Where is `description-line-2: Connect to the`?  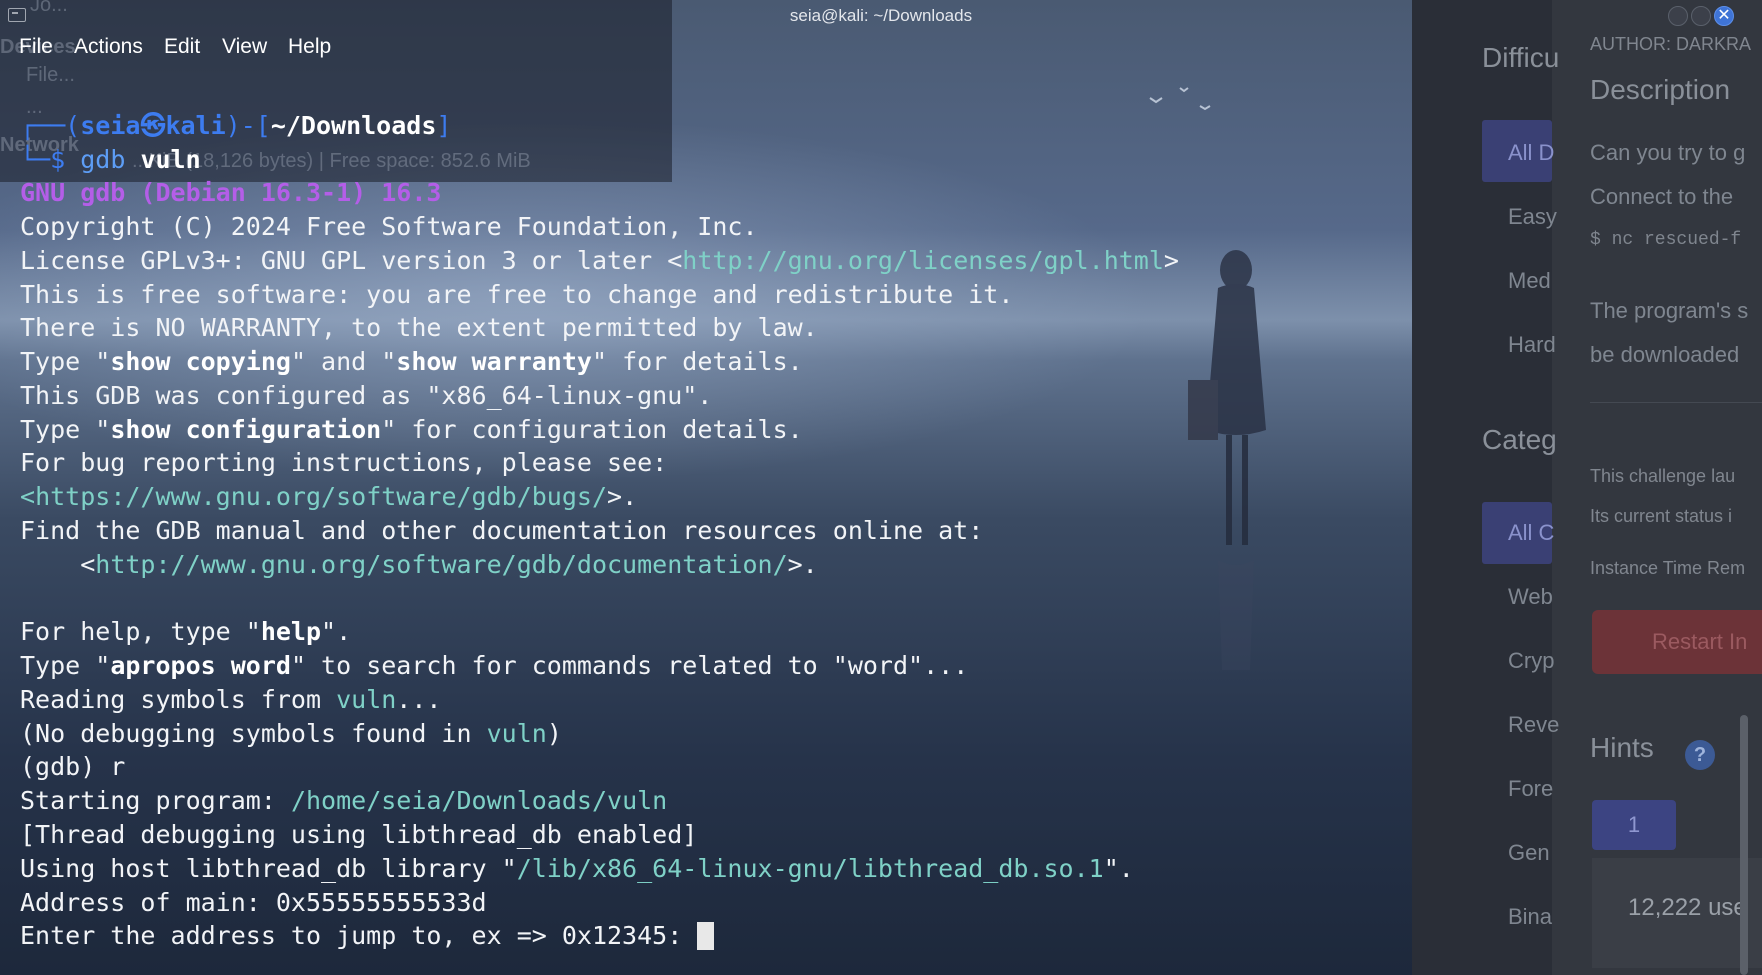 description-line-2: Connect to the is located at coordinates (1662, 196).